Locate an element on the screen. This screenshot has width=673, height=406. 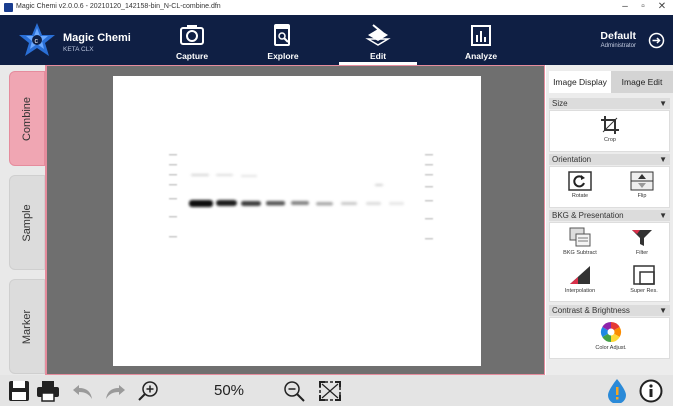
flip-label: Flip is located at coordinates (642, 196).